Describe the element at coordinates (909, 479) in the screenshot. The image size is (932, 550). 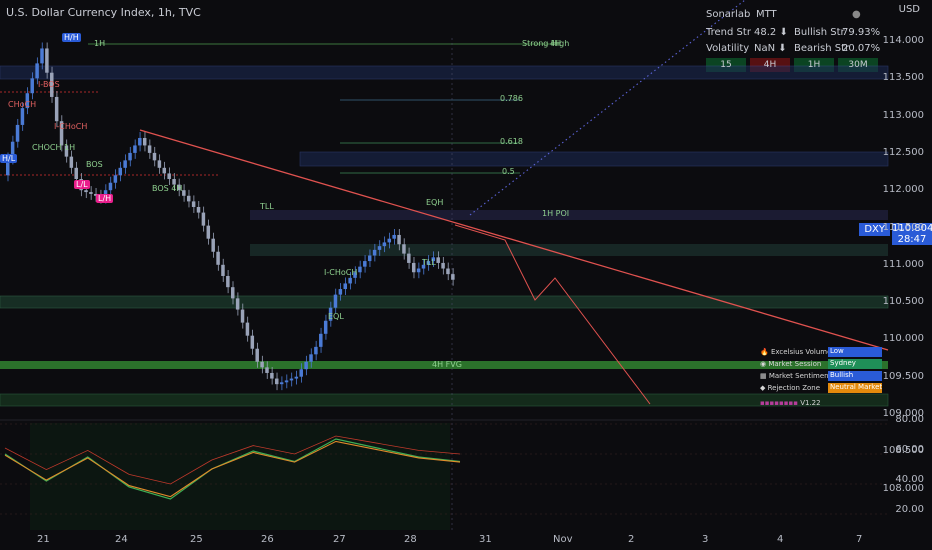
I see `osc-tick: 40.00` at that location.